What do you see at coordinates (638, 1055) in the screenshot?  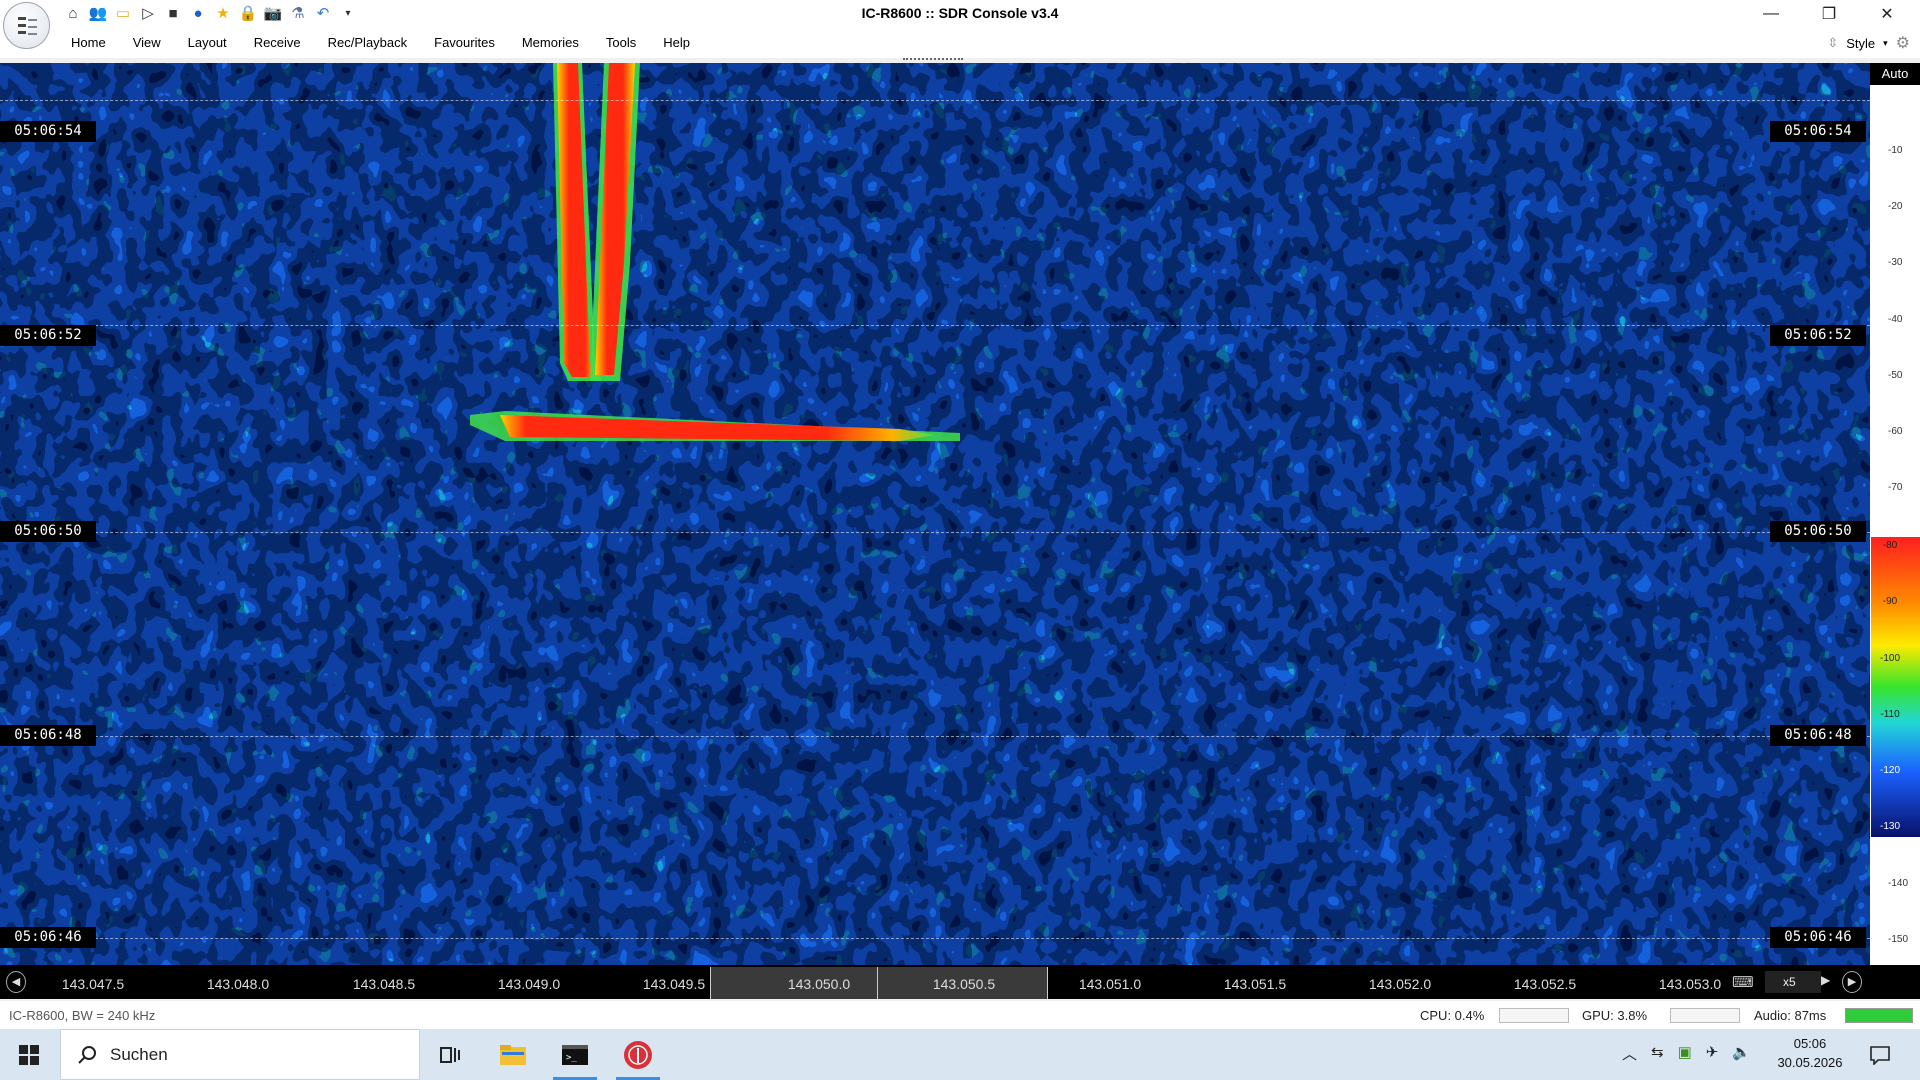 I see `sdr-console-icon` at bounding box center [638, 1055].